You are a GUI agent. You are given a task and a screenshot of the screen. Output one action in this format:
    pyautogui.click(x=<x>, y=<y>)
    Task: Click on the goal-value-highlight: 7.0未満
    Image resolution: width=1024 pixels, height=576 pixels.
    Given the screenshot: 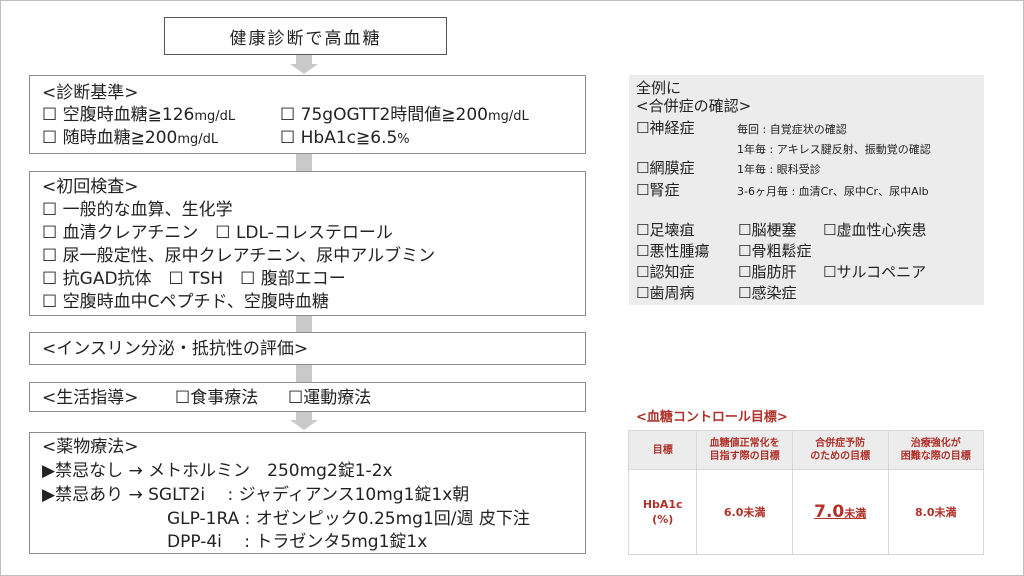 What is the action you would take?
    pyautogui.click(x=840, y=512)
    